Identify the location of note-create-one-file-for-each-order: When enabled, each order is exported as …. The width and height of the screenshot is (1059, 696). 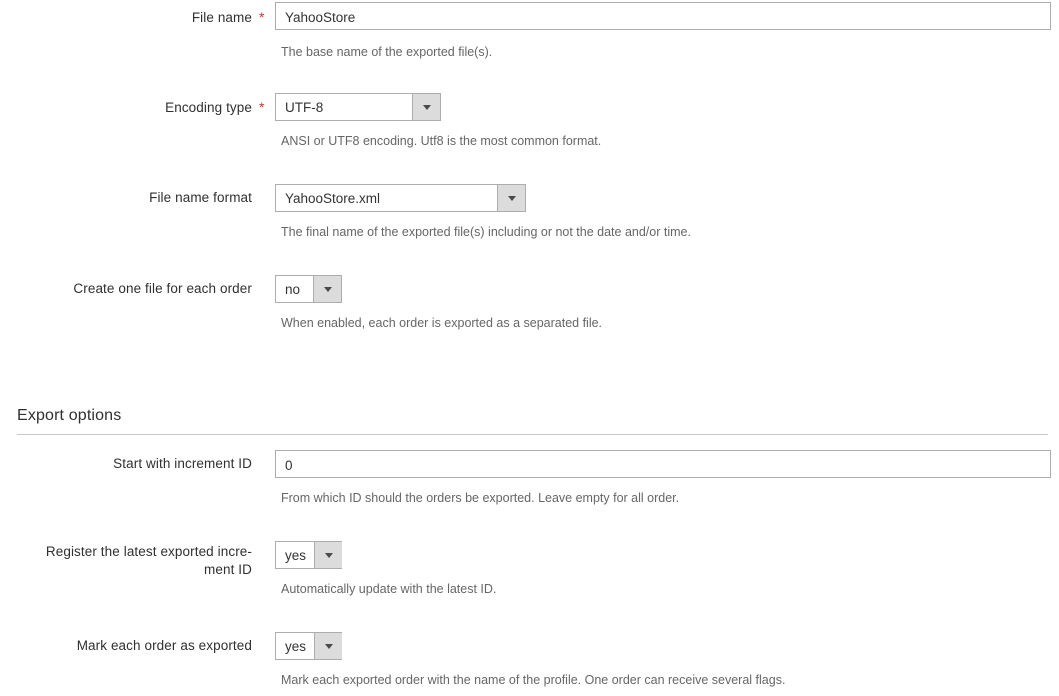
(442, 323).